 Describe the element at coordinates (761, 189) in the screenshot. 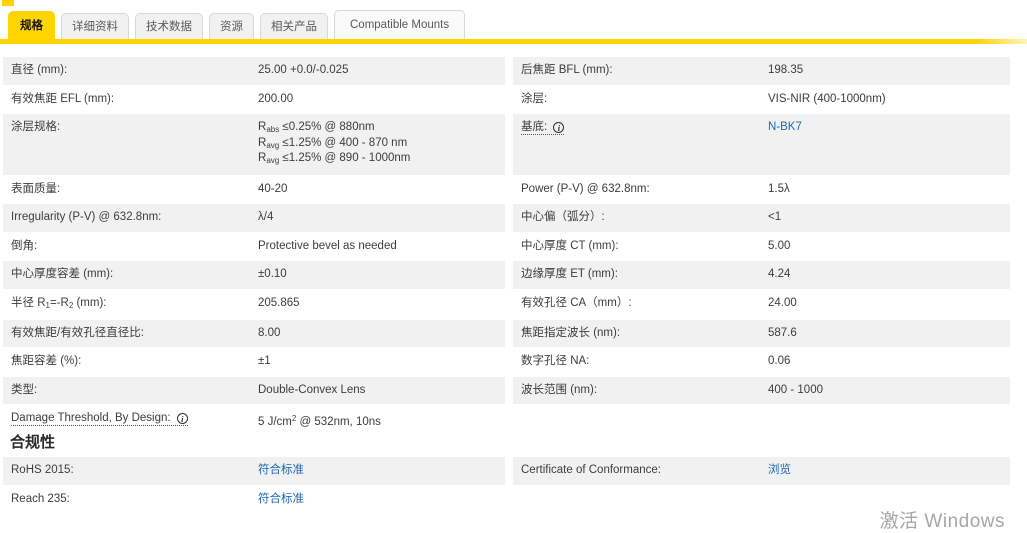

I see `spec-half-right: Power (P-V) @ 632.8nm: 1.5λ` at that location.